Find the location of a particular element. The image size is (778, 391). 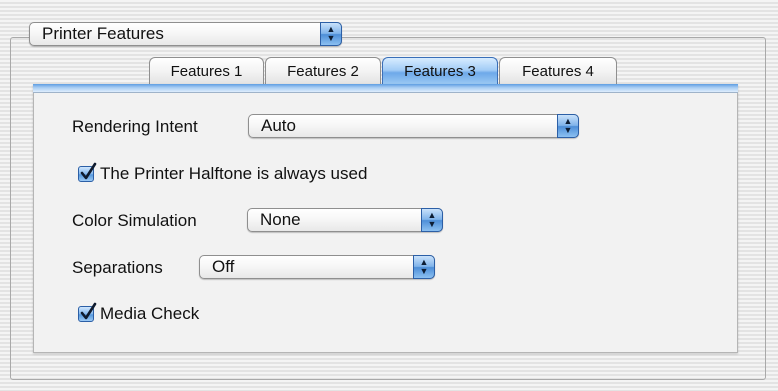

separations-label: Separations is located at coordinates (117, 267).